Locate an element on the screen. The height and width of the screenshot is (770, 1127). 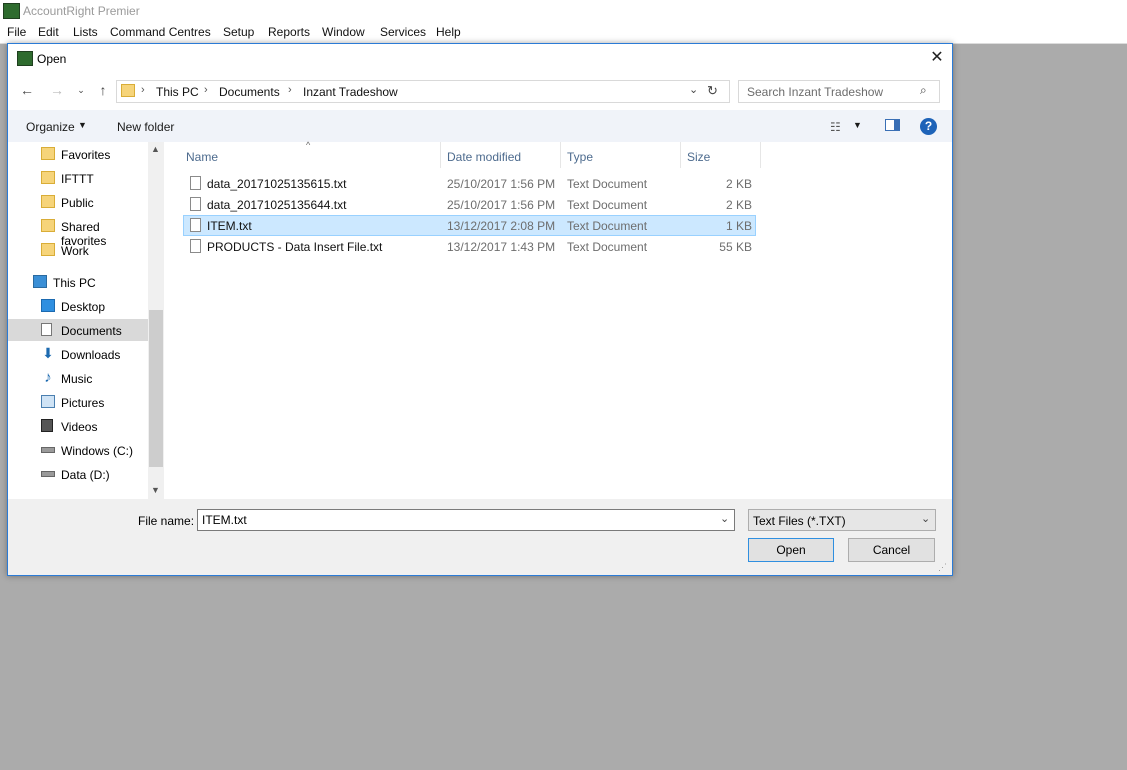
nav-item-data-d: Data (D:) is located at coordinates (78, 474).